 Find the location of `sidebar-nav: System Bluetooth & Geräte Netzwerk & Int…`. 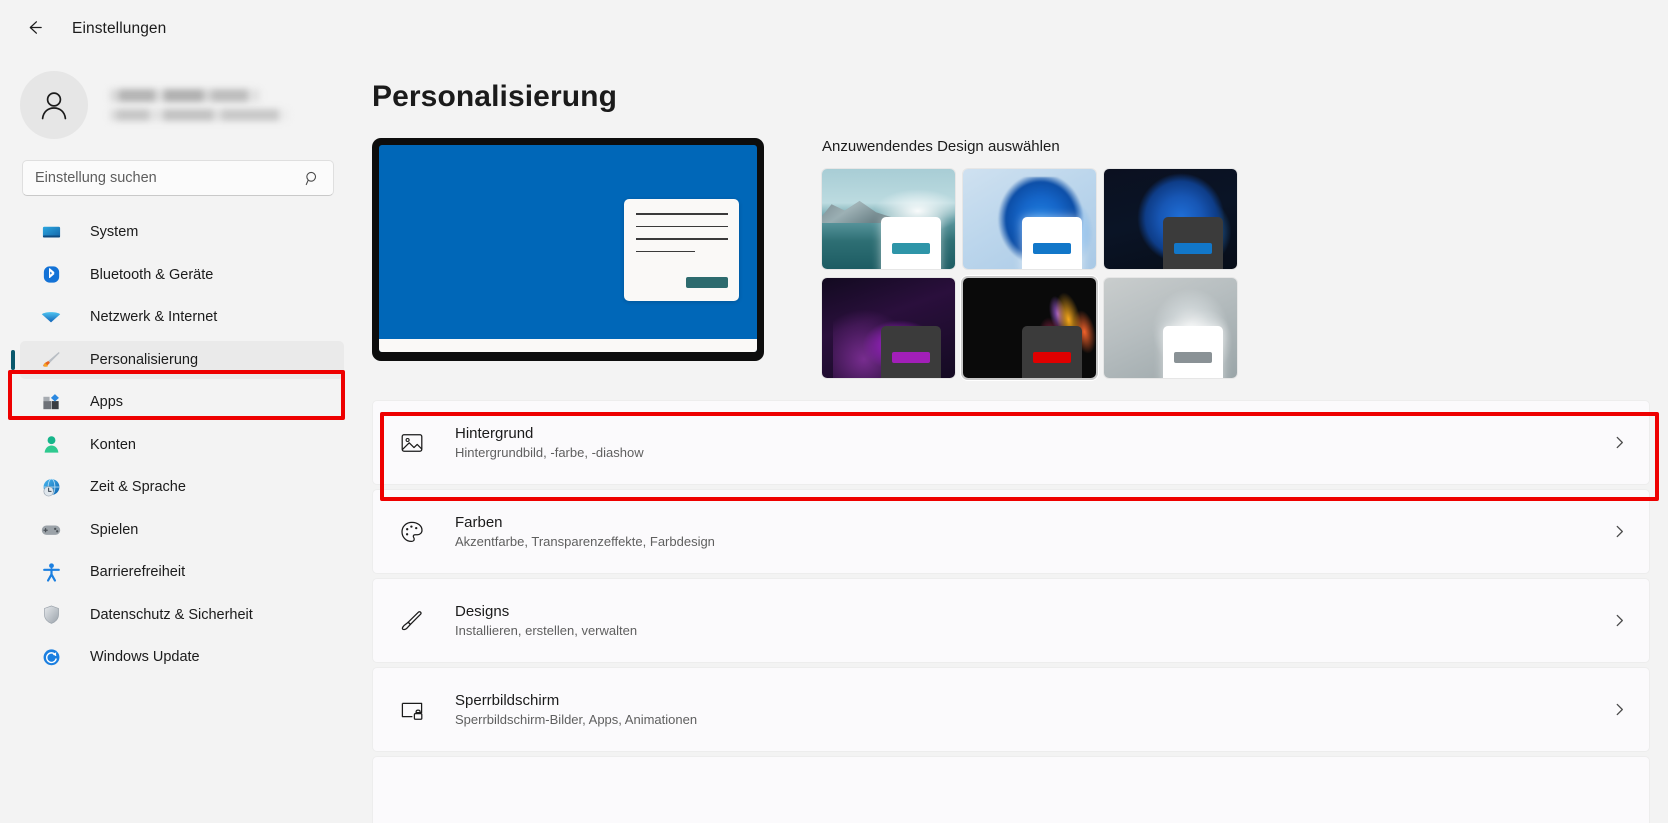

sidebar-nav: System Bluetooth & Geräte Netzwerk & Int… is located at coordinates (180, 444).